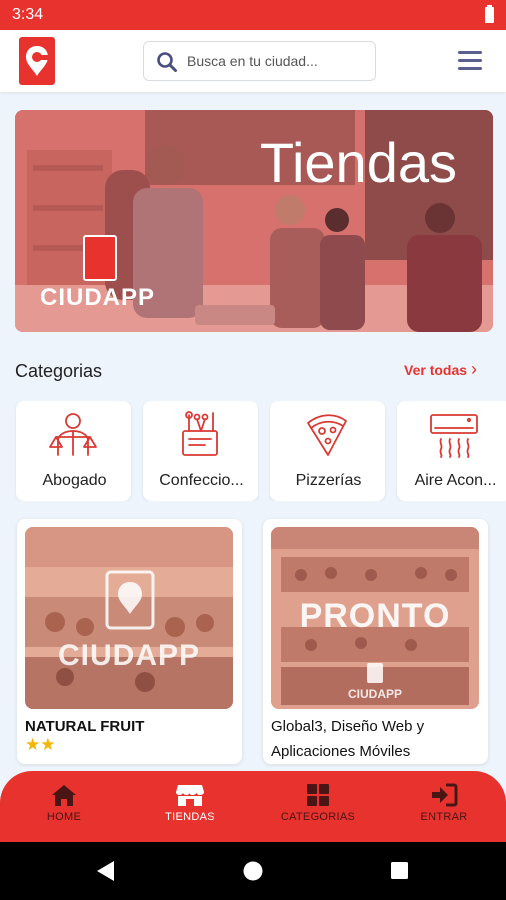 This screenshot has height=900, width=506. What do you see at coordinates (474, 369) in the screenshot?
I see `chevron-right-icon: ›` at bounding box center [474, 369].